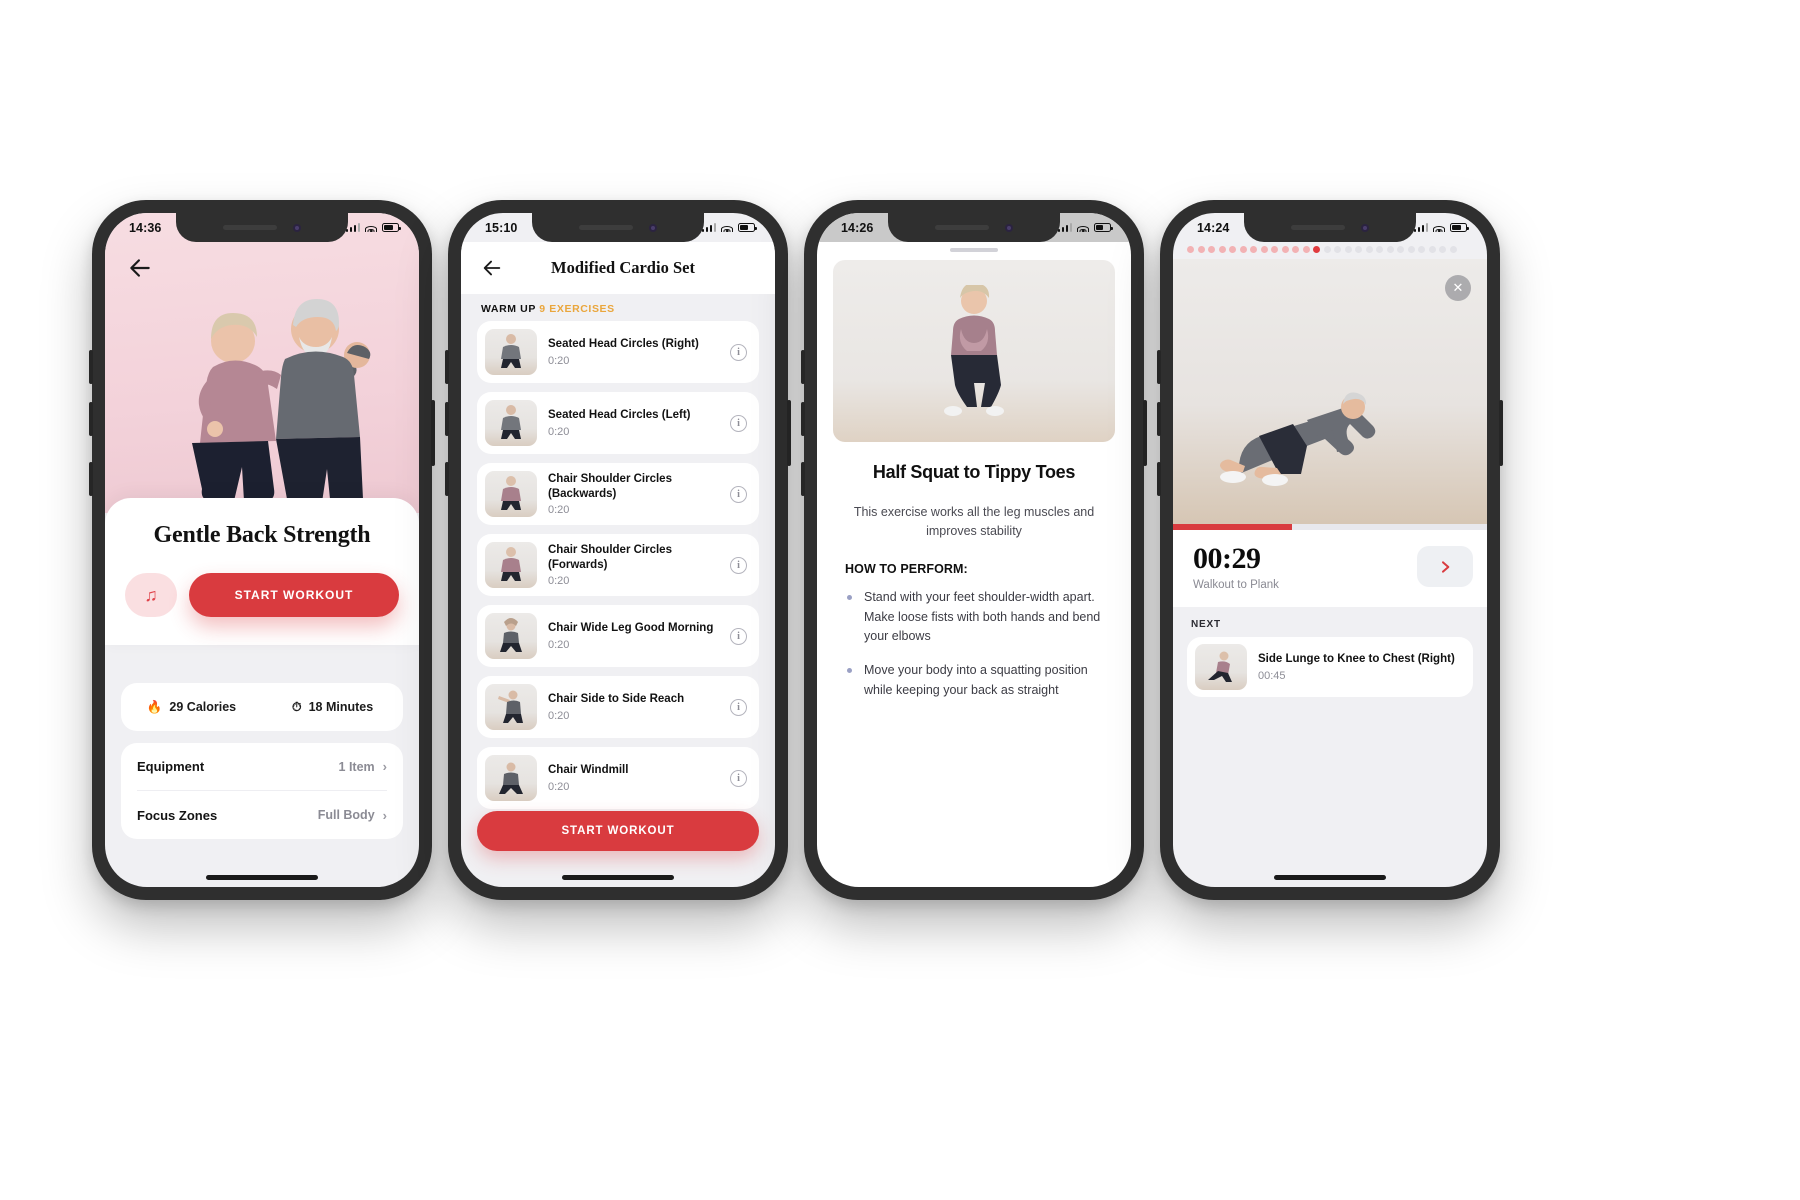 The image size is (1800, 1200). I want to click on list-item: Chair Windmill 0:20 i, so click(618, 778).